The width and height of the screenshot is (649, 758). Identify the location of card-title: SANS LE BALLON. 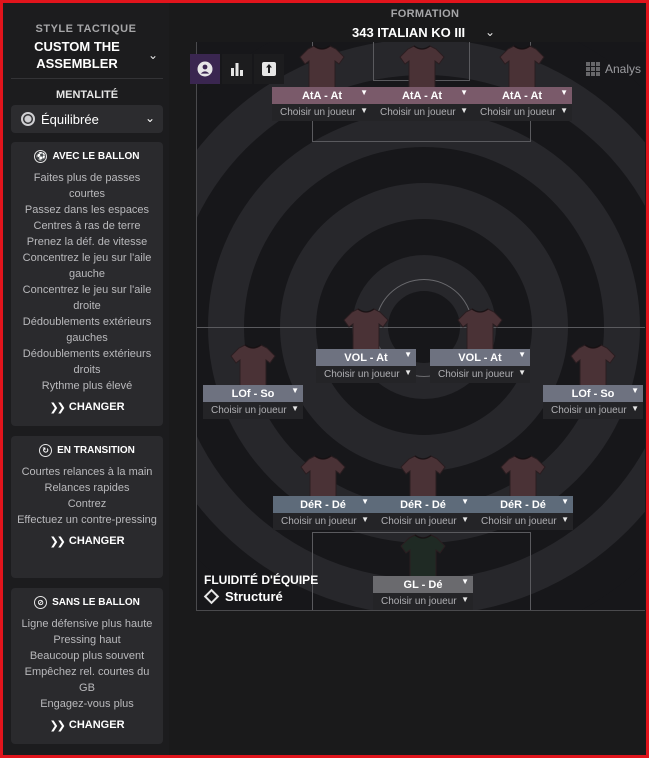
(96, 602).